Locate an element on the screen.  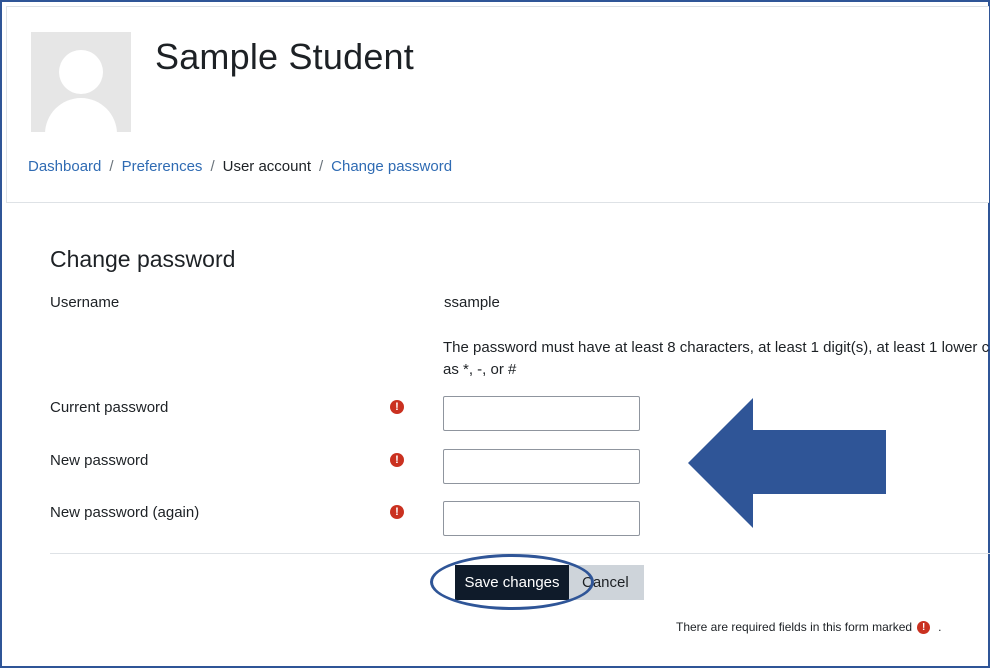
current-password-input is located at coordinates (541, 413).